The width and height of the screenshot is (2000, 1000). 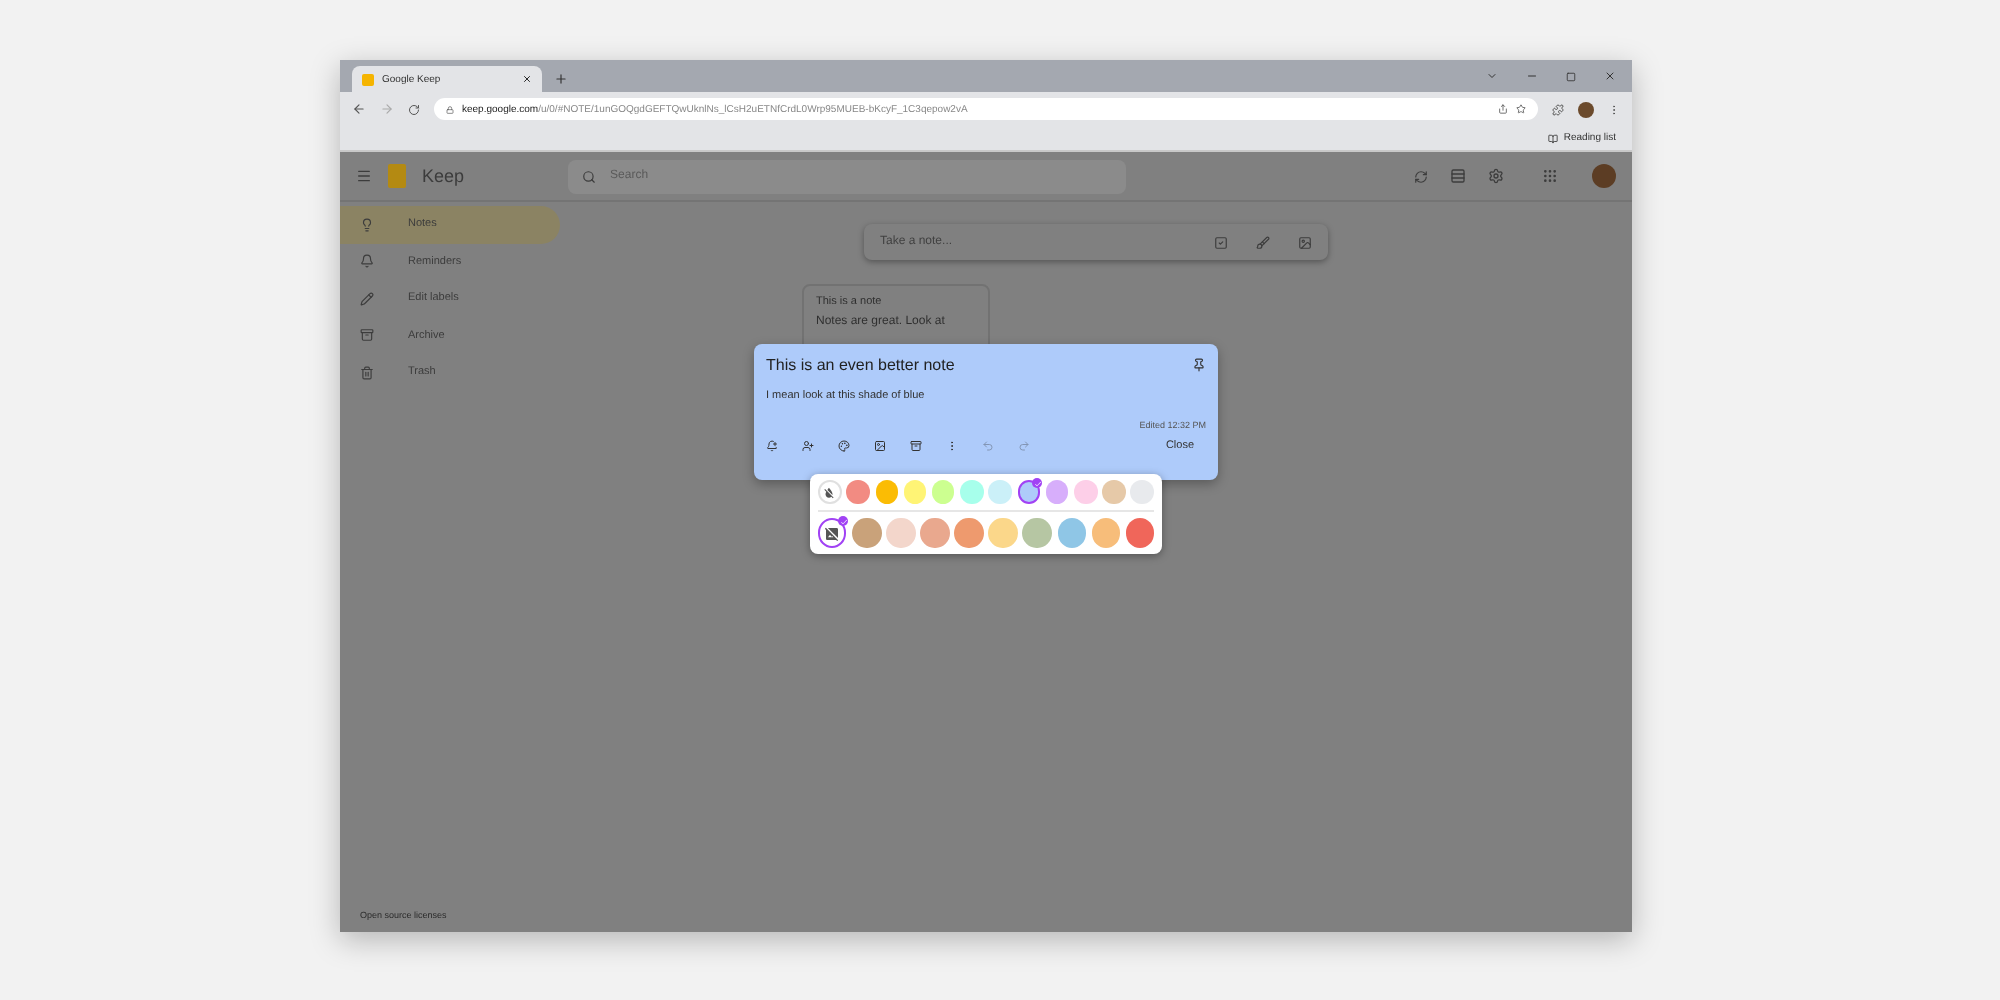 I want to click on palette-icon, so click(x=844, y=446).